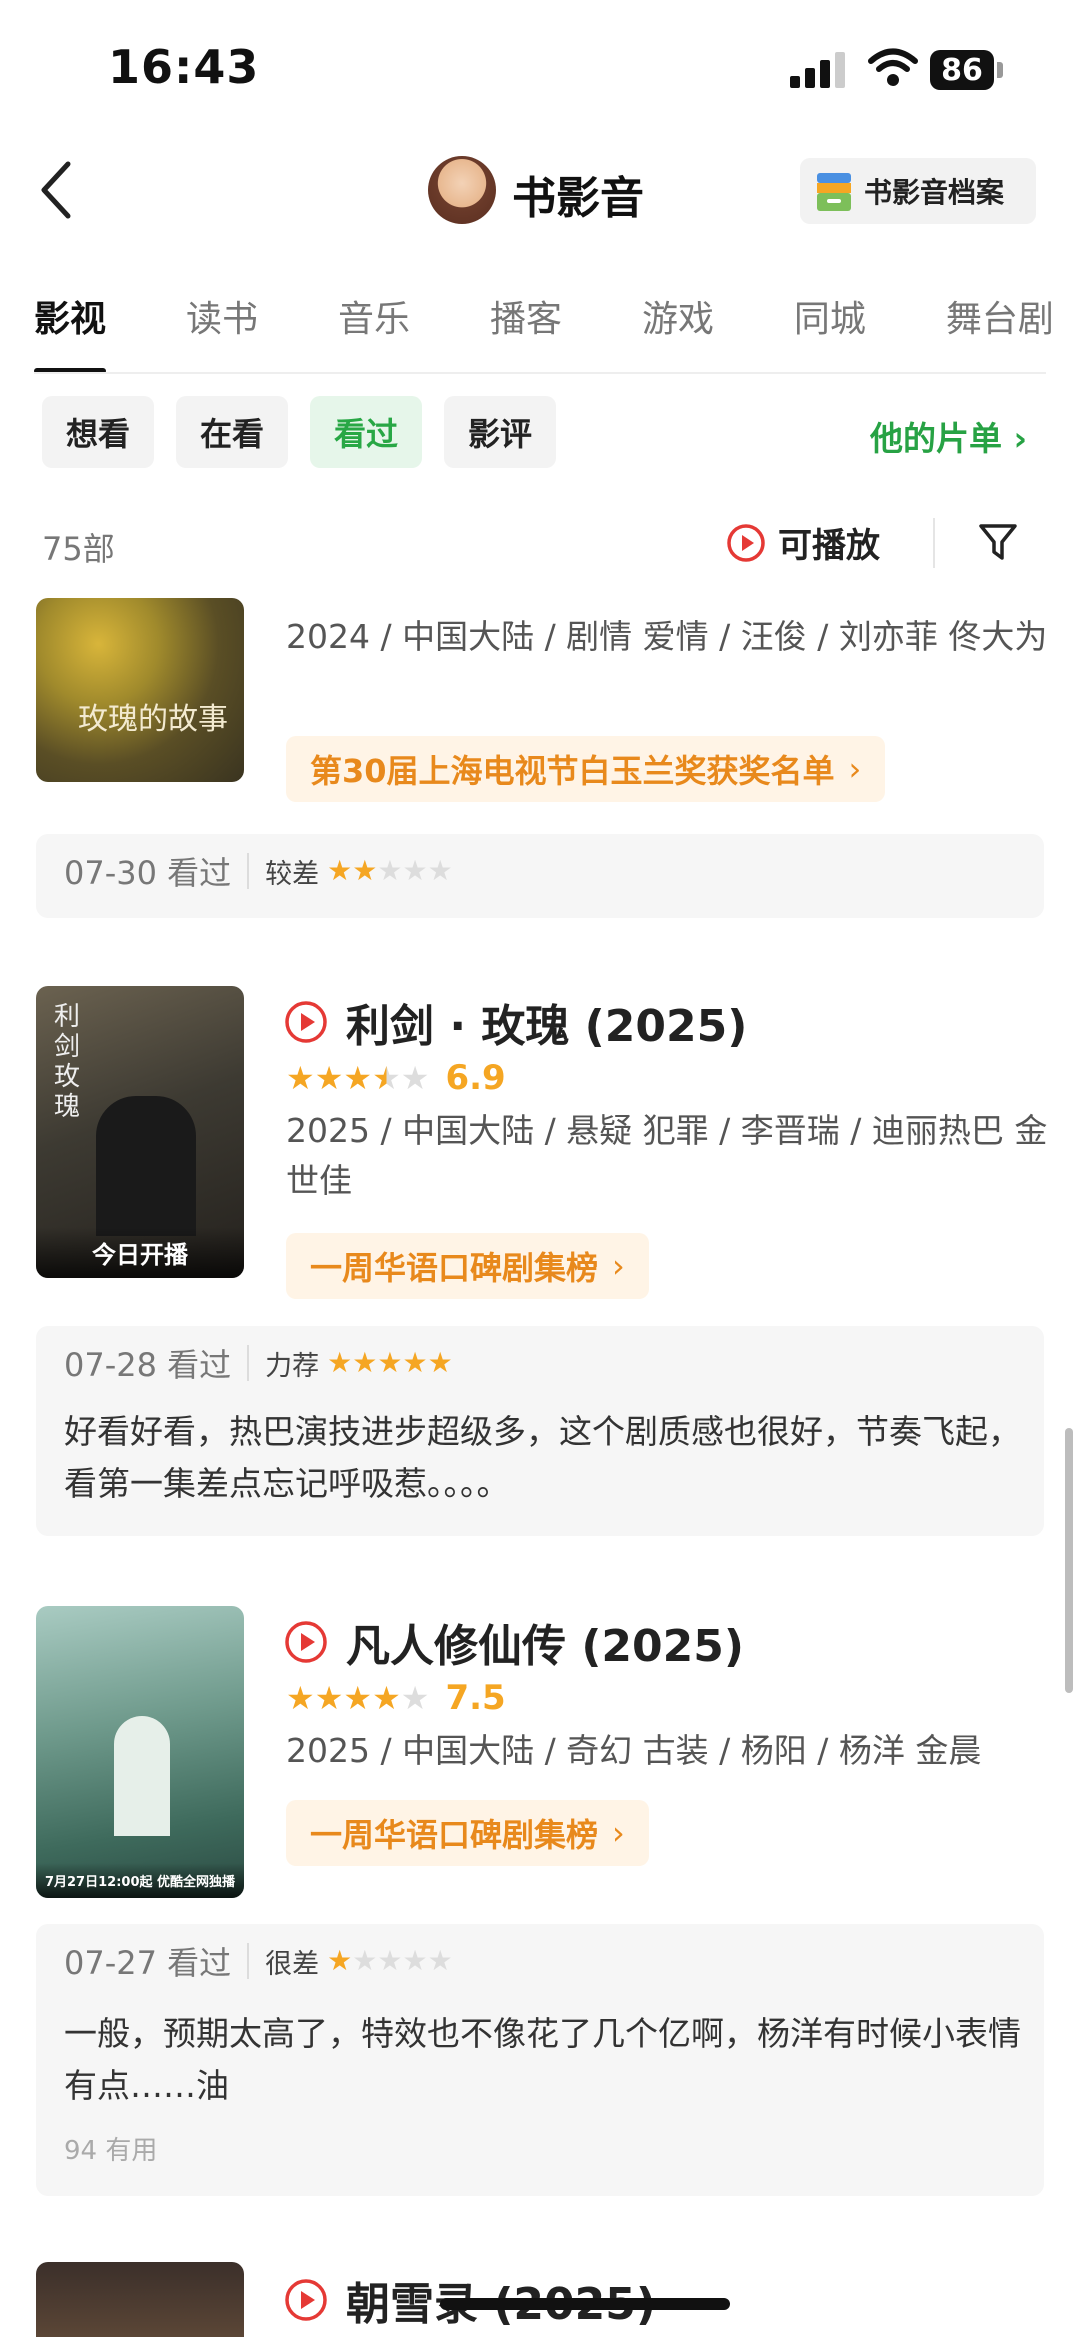  I want to click on chip-want-to-watch: 想看, so click(98, 432).